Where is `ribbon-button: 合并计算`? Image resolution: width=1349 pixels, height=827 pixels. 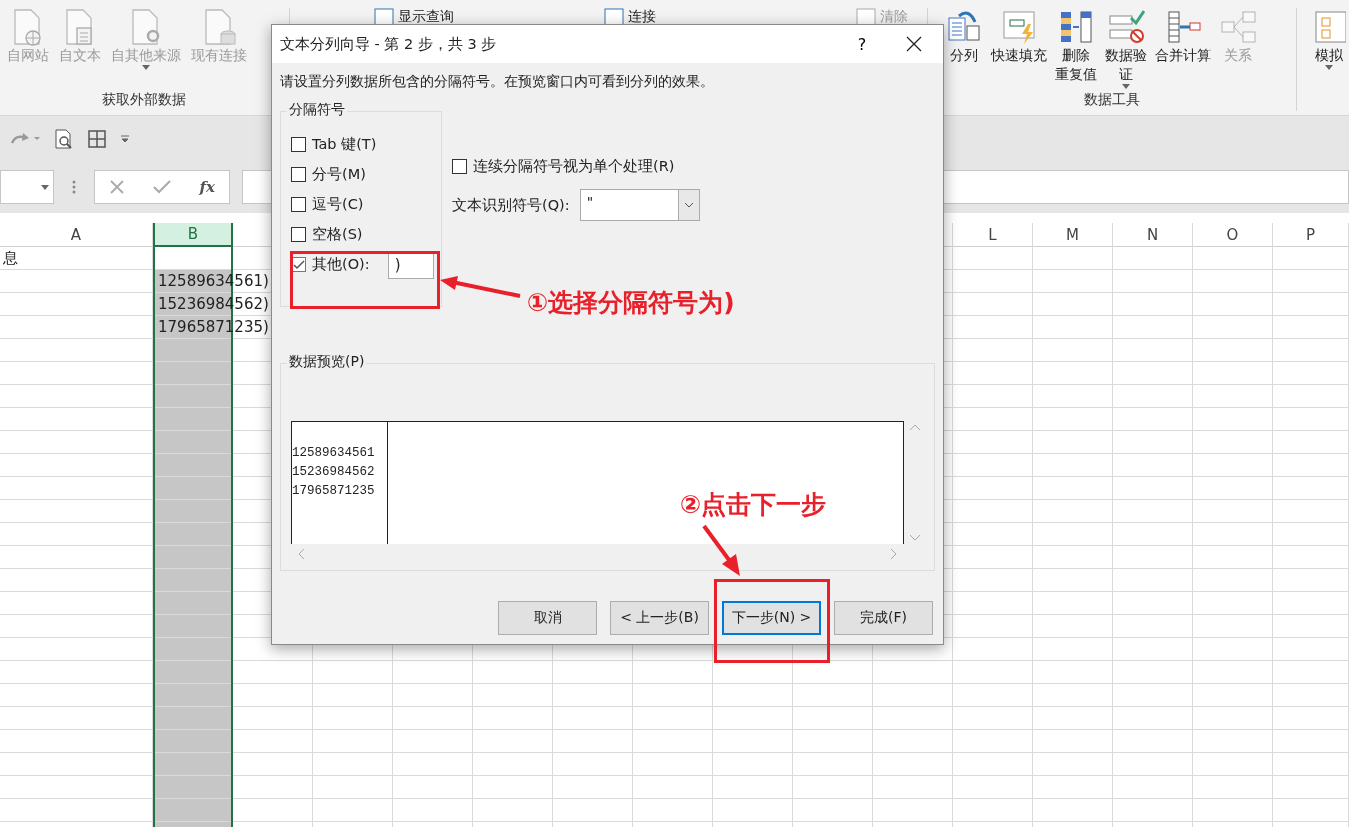 ribbon-button: 合并计算 is located at coordinates (1182, 55).